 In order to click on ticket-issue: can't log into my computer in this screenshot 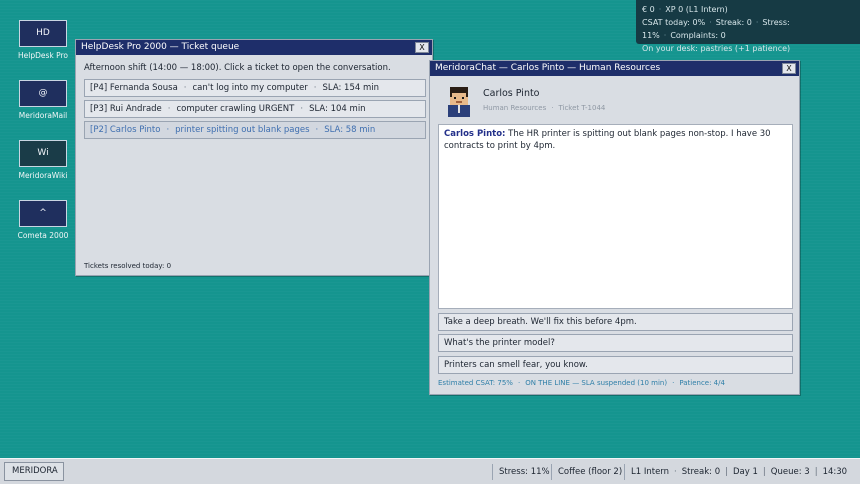, I will do `click(250, 88)`.